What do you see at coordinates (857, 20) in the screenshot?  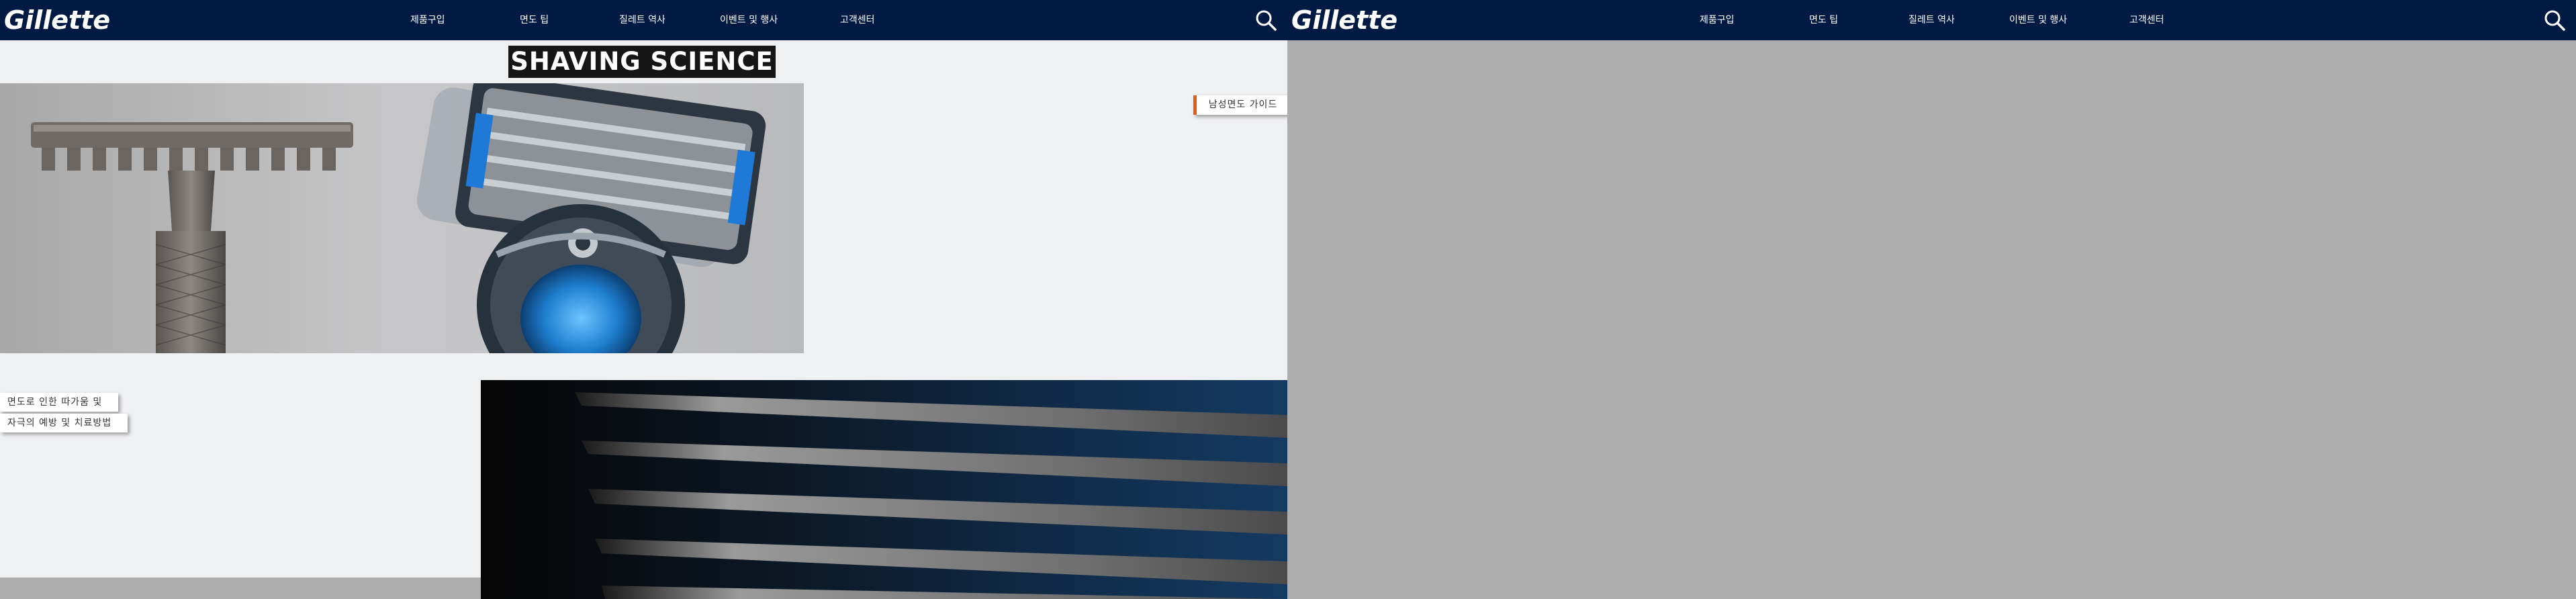 I see `nav-item-customer-center: 고객센터` at bounding box center [857, 20].